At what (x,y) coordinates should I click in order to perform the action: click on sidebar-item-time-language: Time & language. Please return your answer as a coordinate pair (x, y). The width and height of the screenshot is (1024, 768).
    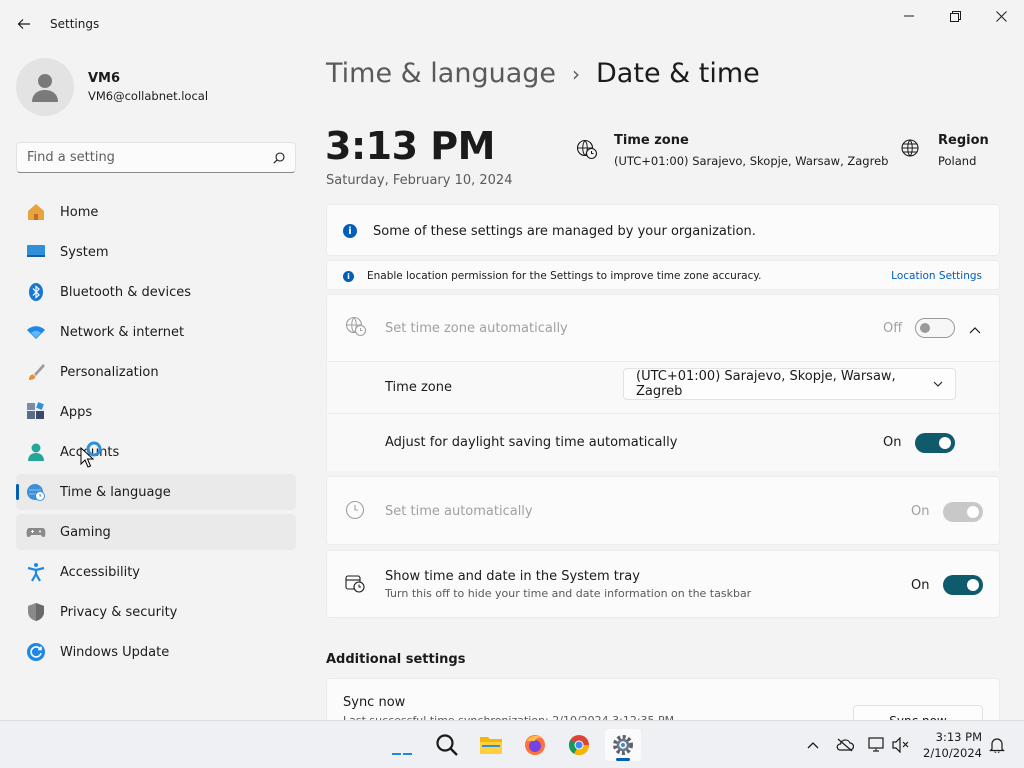
    Looking at the image, I should click on (156, 492).